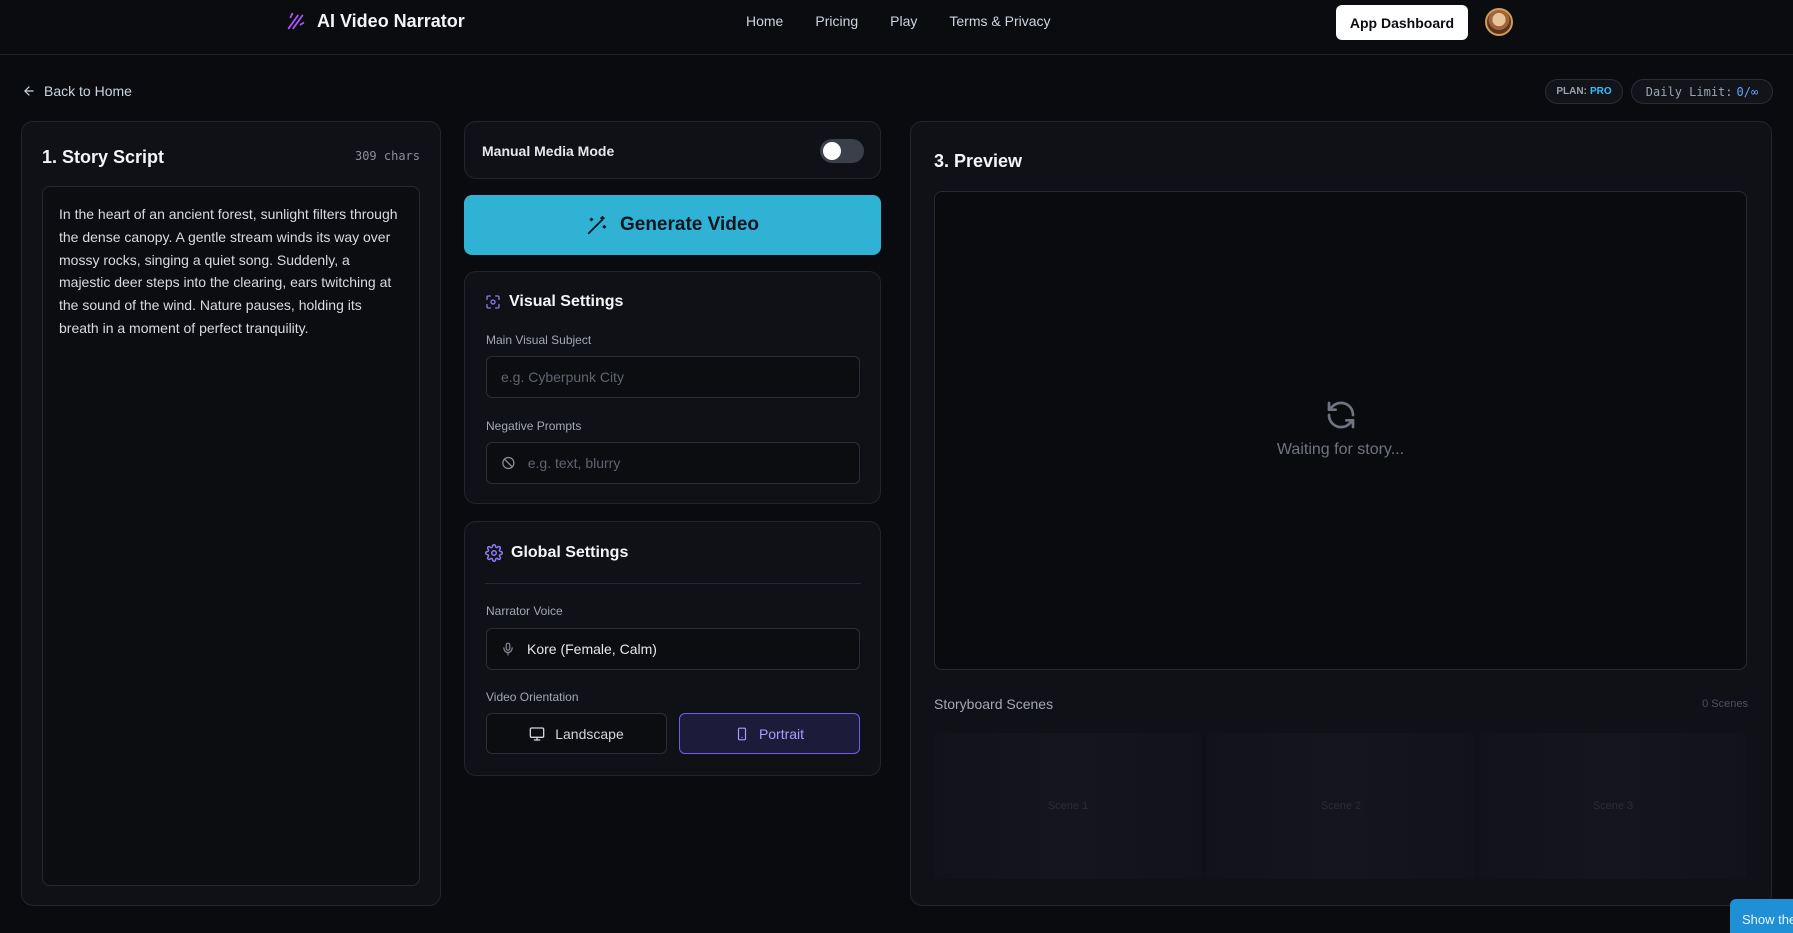 The image size is (1793, 933). I want to click on back-label: Back to Home, so click(88, 91).